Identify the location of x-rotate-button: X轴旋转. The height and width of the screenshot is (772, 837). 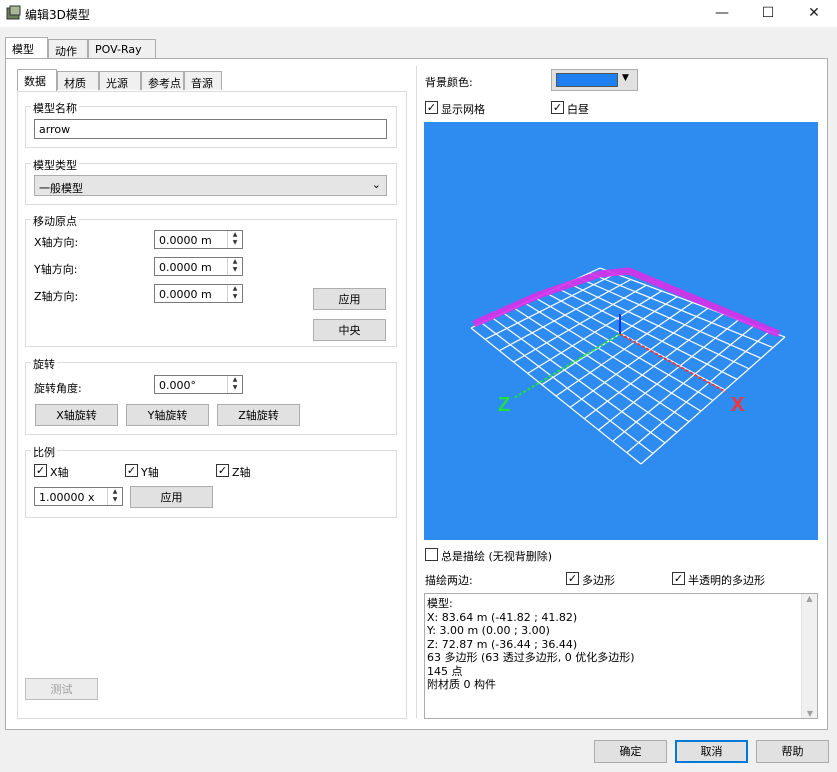
(76, 415).